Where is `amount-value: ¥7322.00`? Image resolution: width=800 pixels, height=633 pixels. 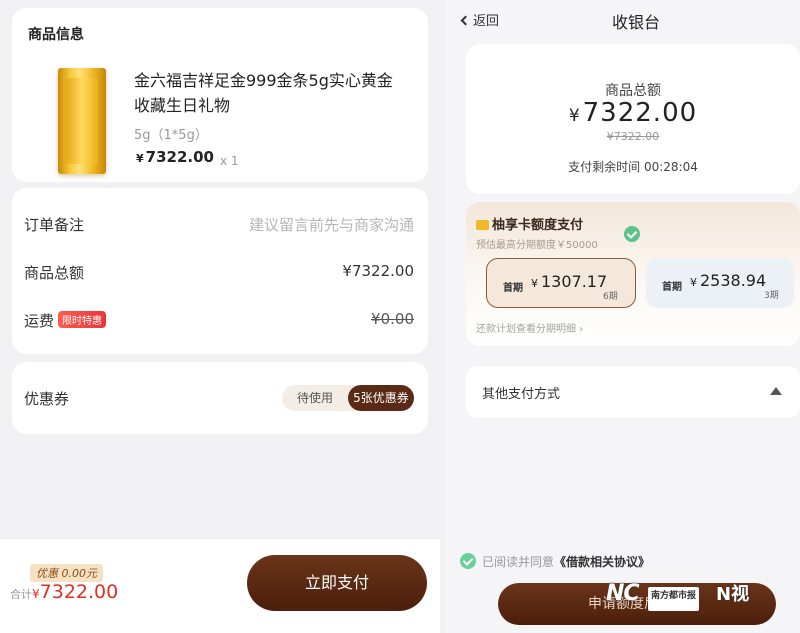
amount-value: ¥7322.00 is located at coordinates (633, 113).